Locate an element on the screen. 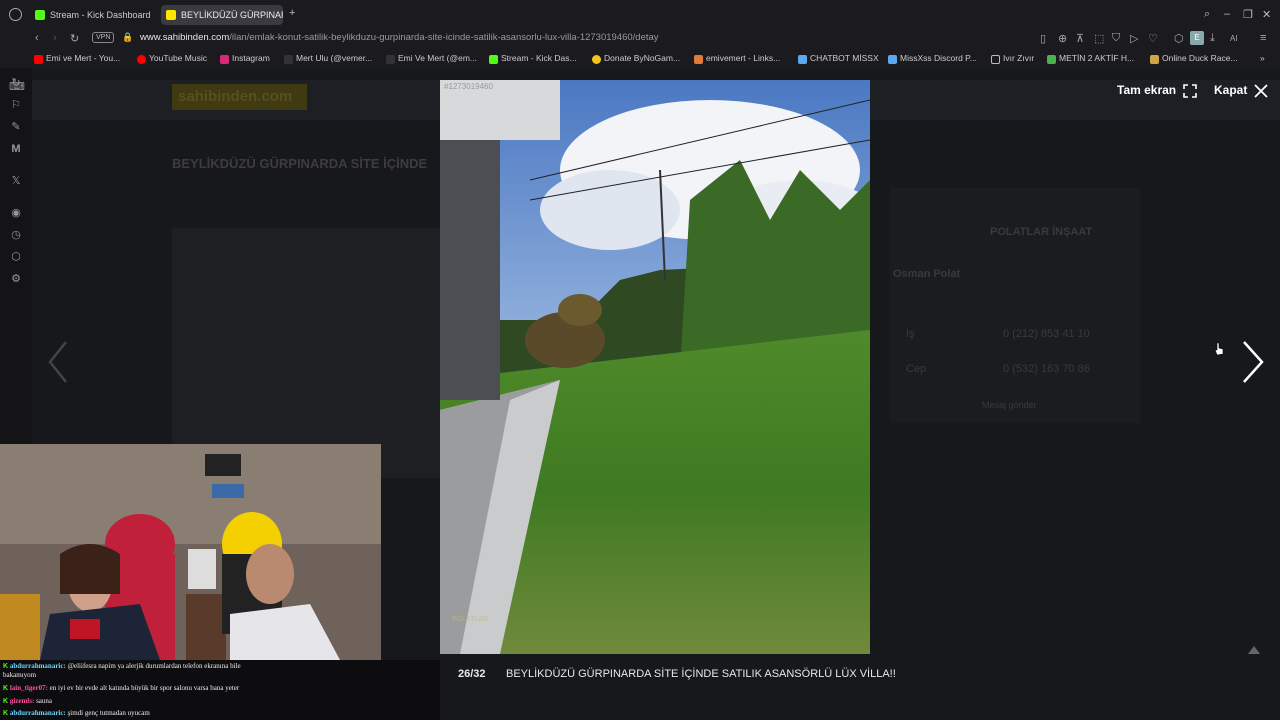 Image resolution: width=1280 pixels, height=720 pixels. bookmark-item: YouTube Music is located at coordinates (172, 58).